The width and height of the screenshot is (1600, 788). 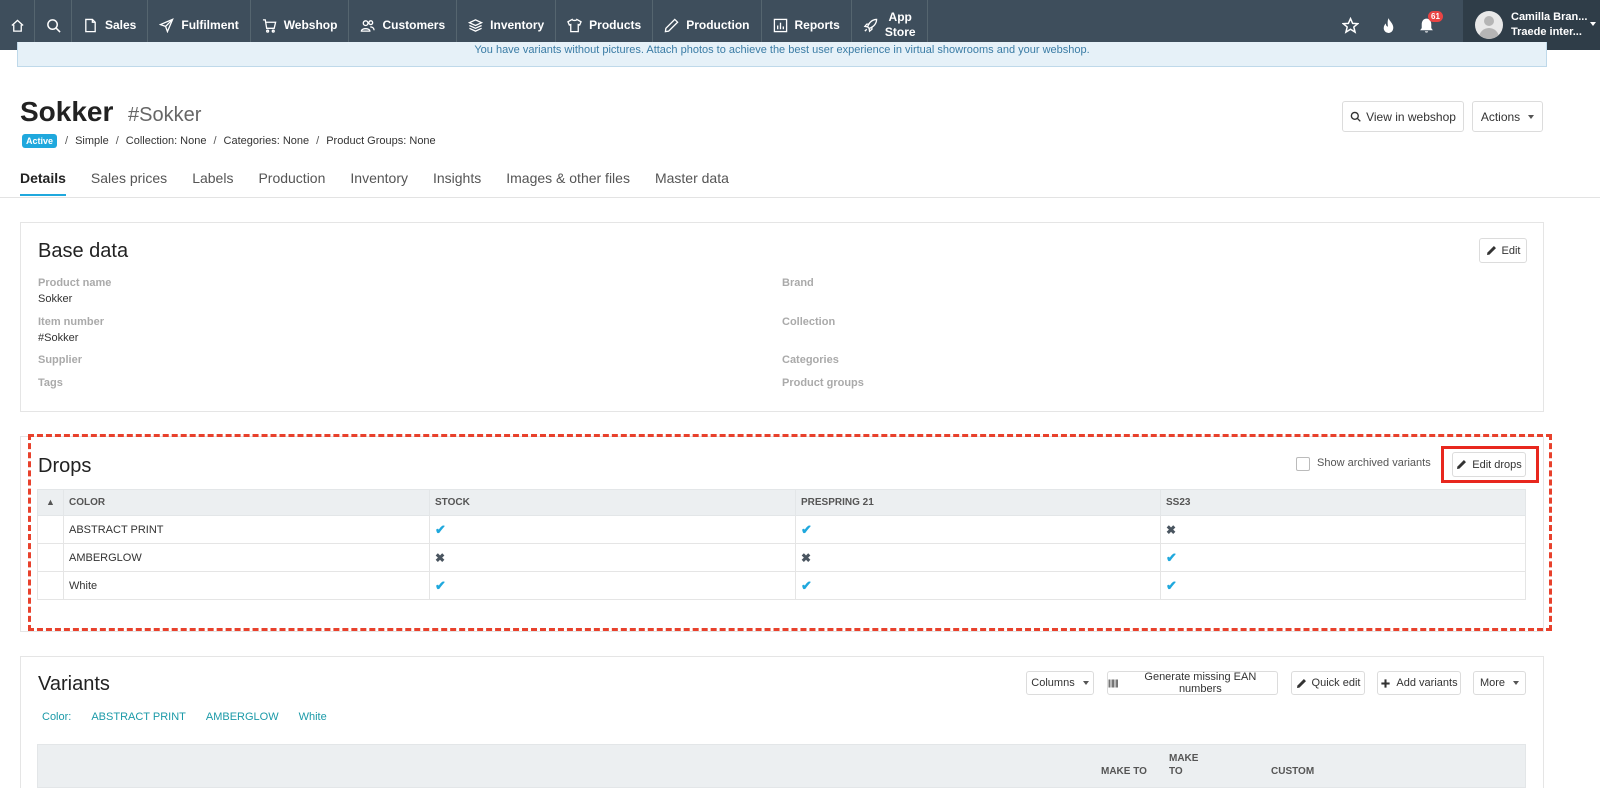 I want to click on generate-ean-button: Generate missing EAN numbers, so click(x=1192, y=683).